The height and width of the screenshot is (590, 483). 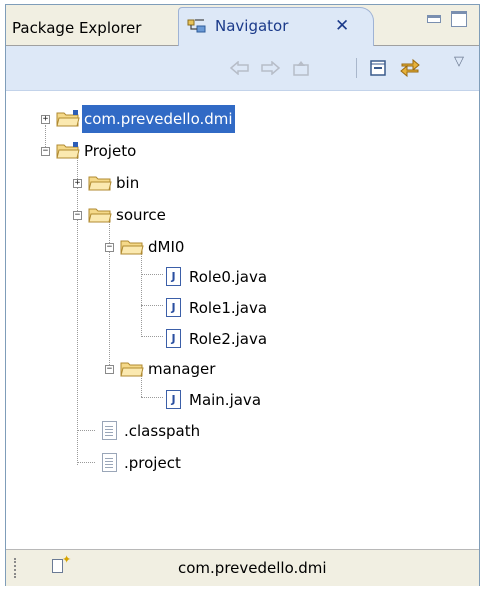 What do you see at coordinates (301, 68) in the screenshot?
I see `go-up-icon` at bounding box center [301, 68].